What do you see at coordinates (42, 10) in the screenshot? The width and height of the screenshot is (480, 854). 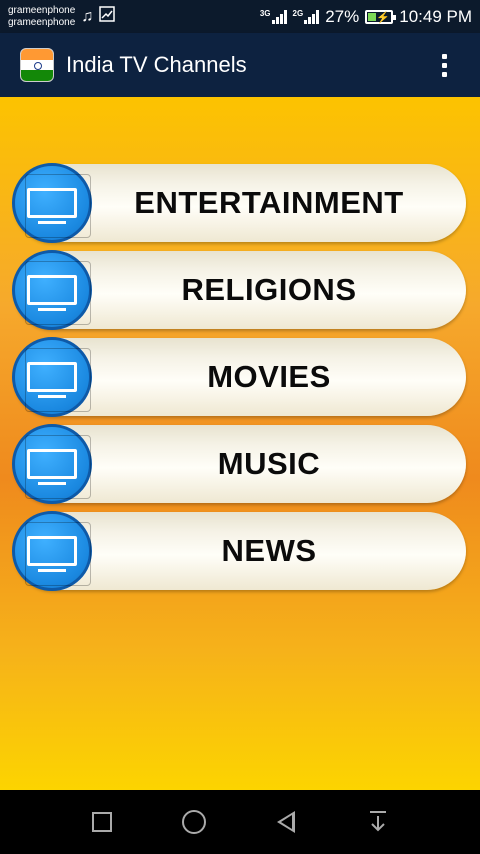 I see `carrier-1: grameenphone` at bounding box center [42, 10].